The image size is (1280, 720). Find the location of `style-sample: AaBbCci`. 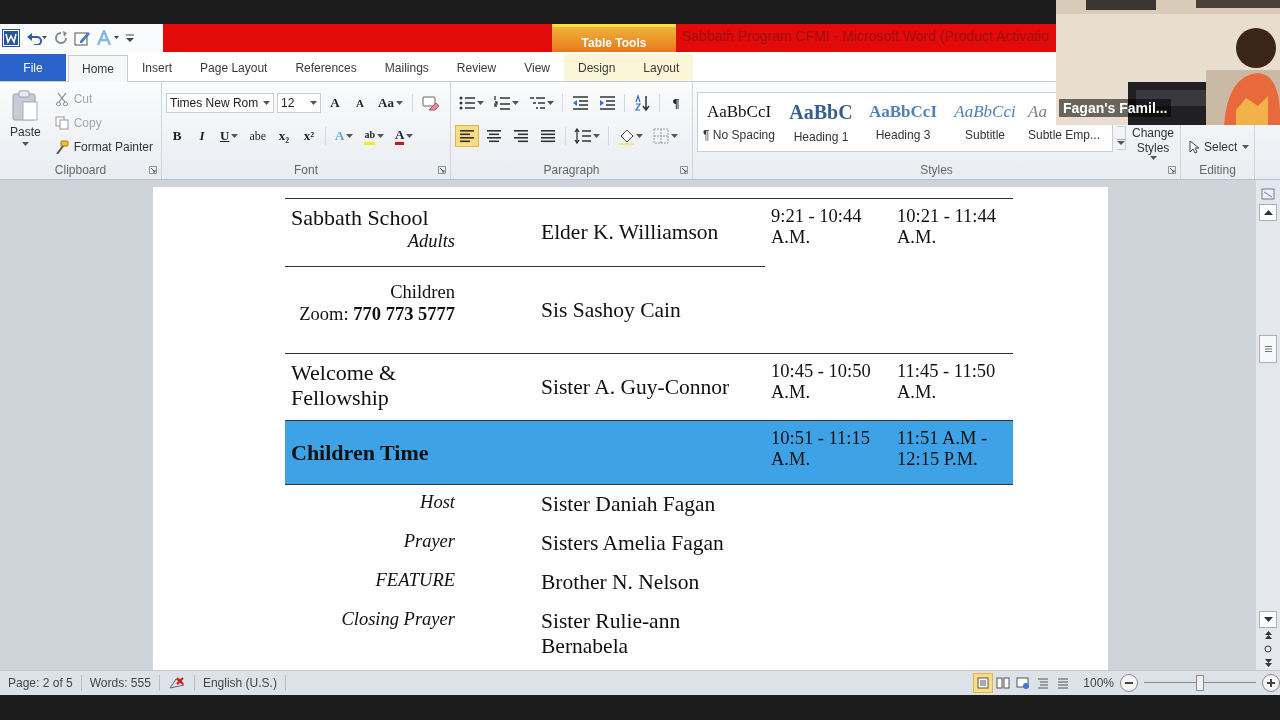

style-sample: AaBbCci is located at coordinates (985, 112).